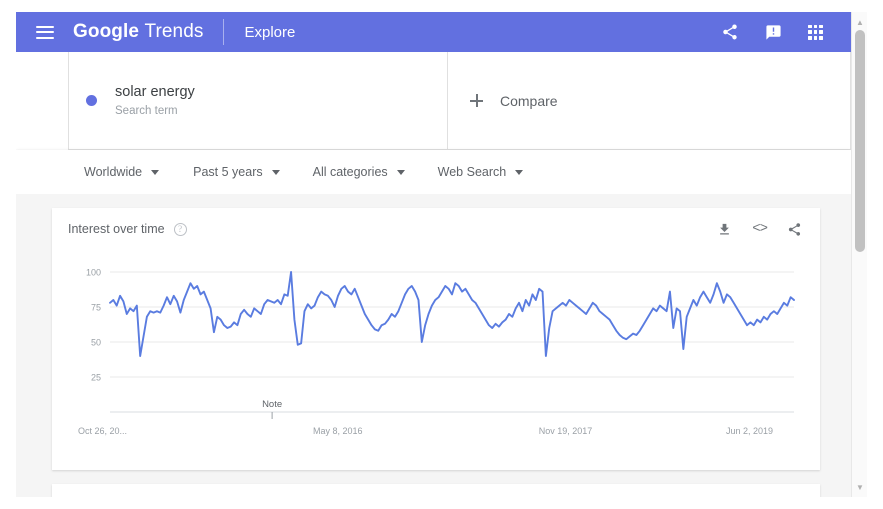 The height and width of the screenshot is (509, 883). Describe the element at coordinates (860, 141) in the screenshot. I see `scrollbar-thumb` at that location.